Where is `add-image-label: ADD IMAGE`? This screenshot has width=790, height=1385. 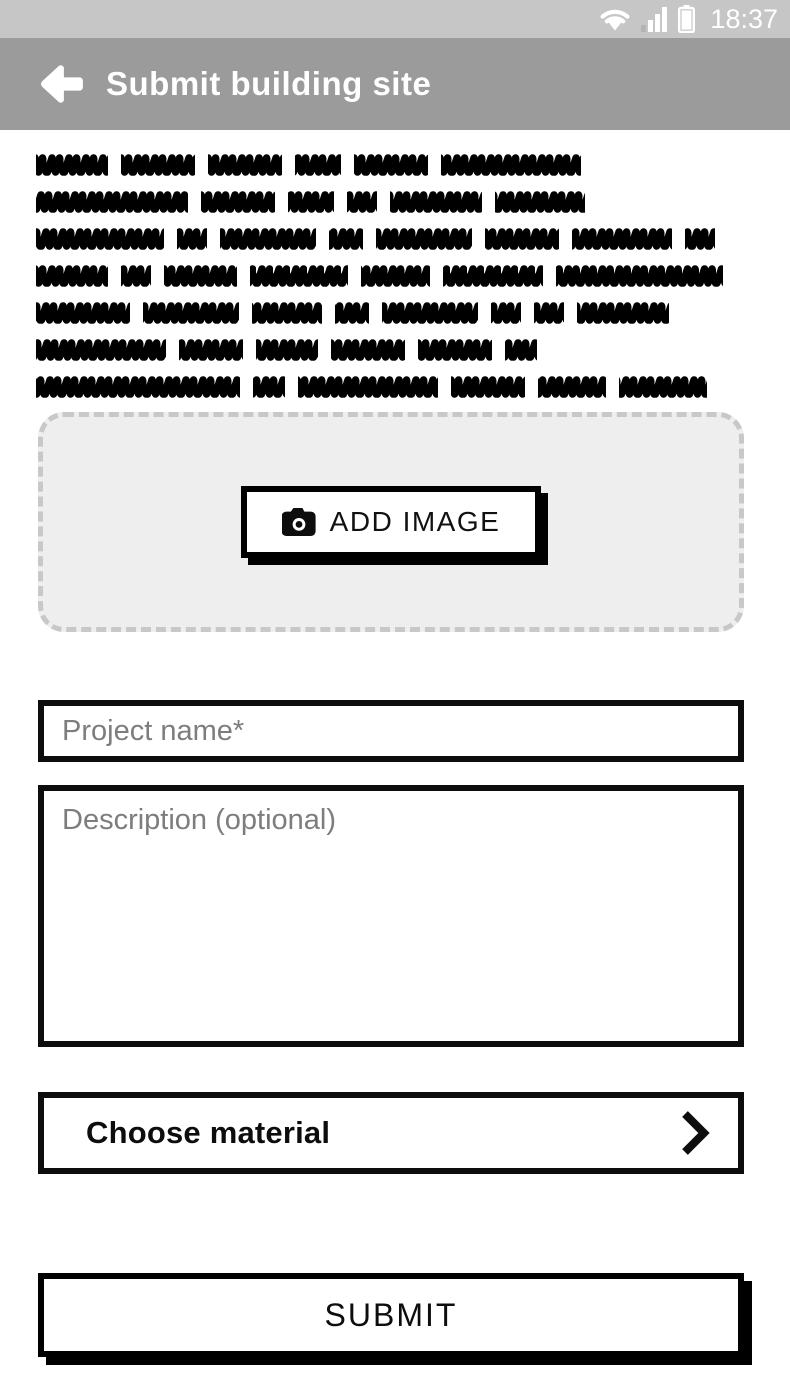
add-image-label: ADD IMAGE is located at coordinates (415, 521).